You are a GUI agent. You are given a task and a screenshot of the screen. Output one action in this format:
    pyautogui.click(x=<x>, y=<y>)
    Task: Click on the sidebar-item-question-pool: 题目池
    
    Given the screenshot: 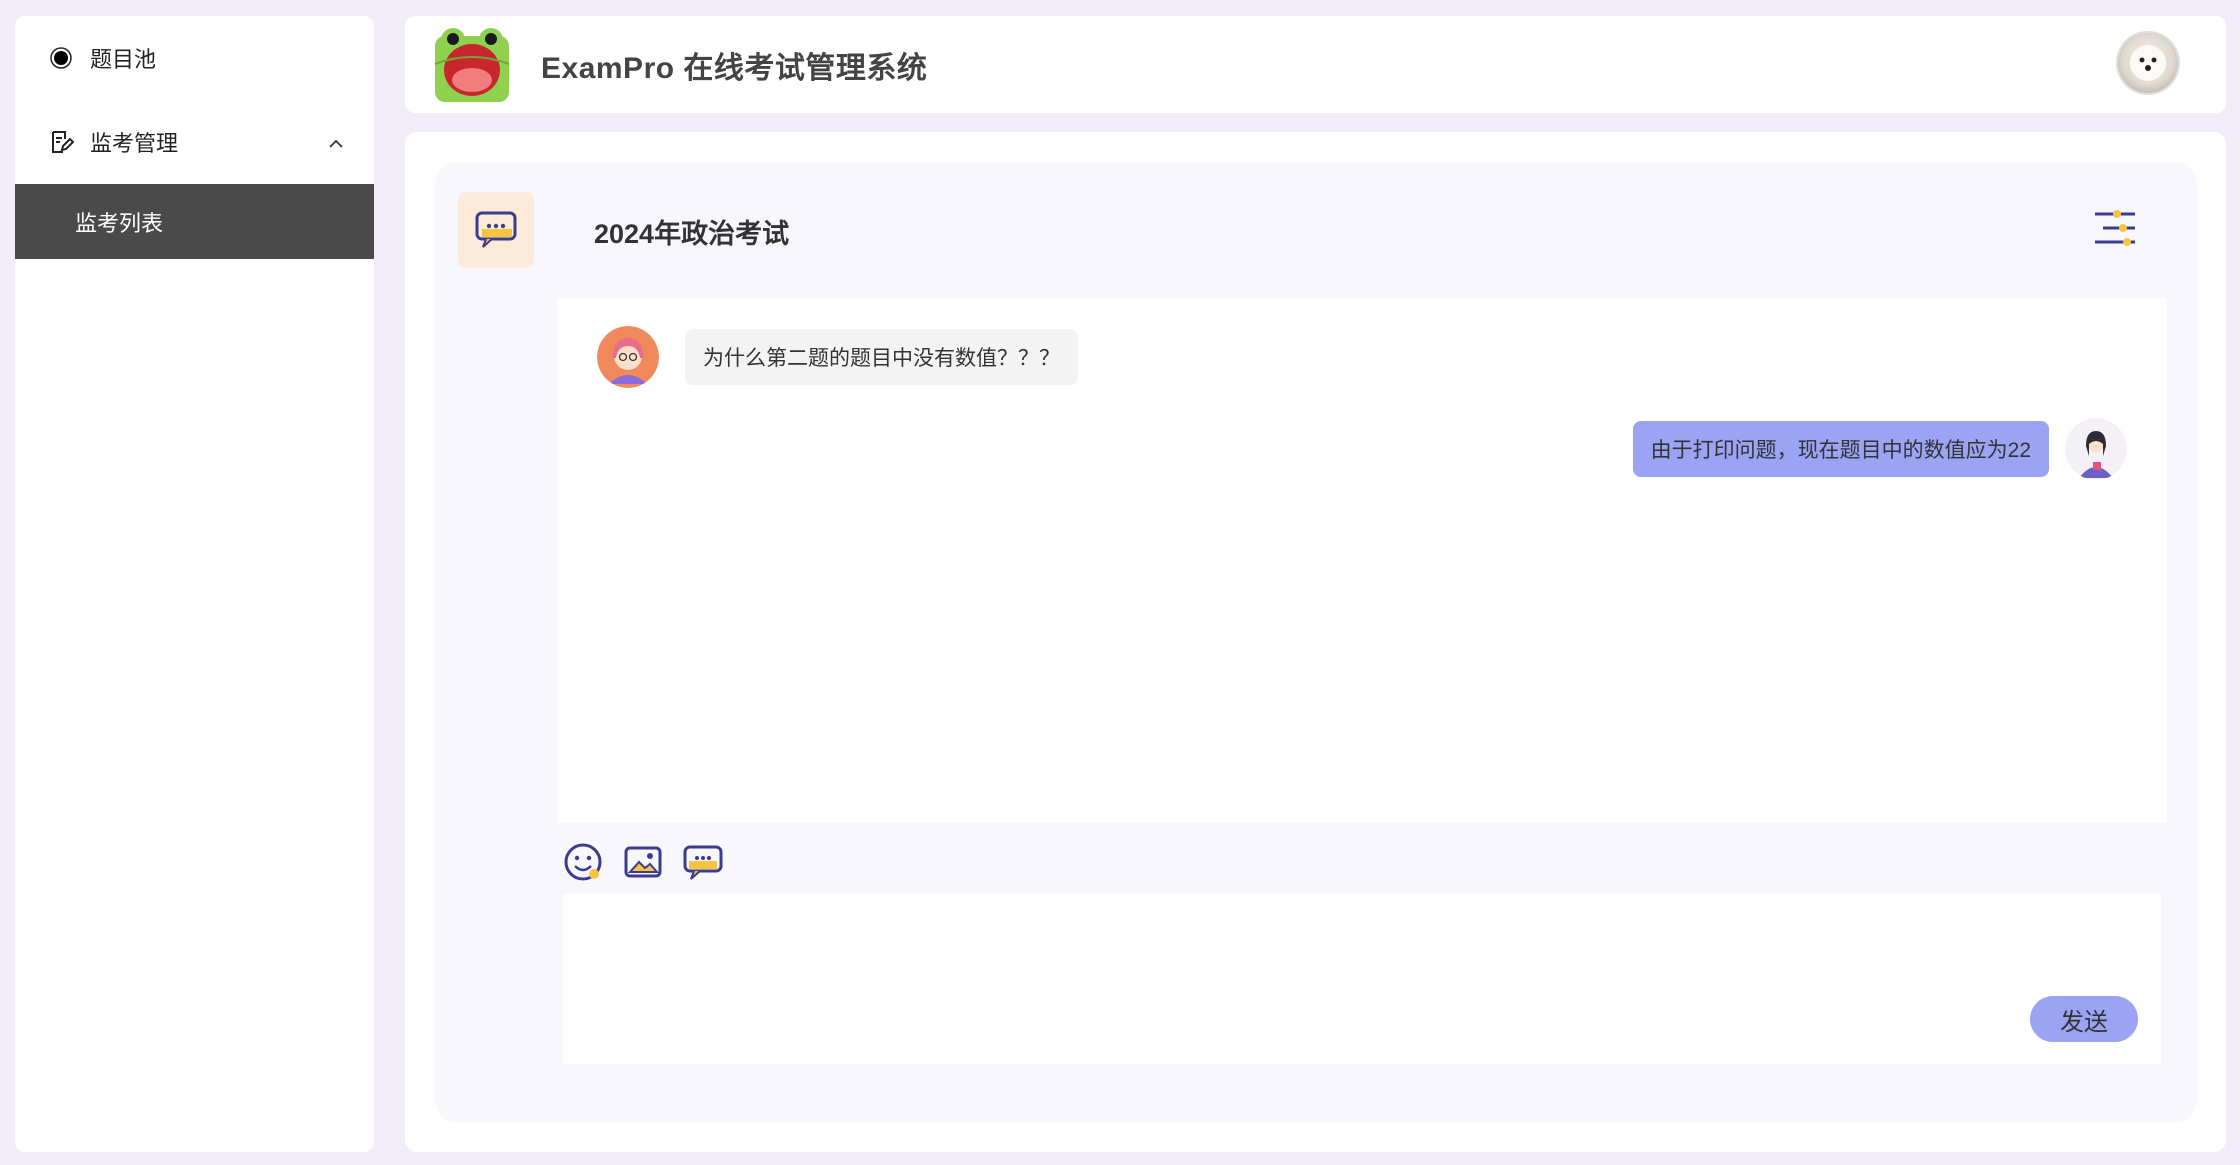 What is the action you would take?
    pyautogui.click(x=194, y=58)
    